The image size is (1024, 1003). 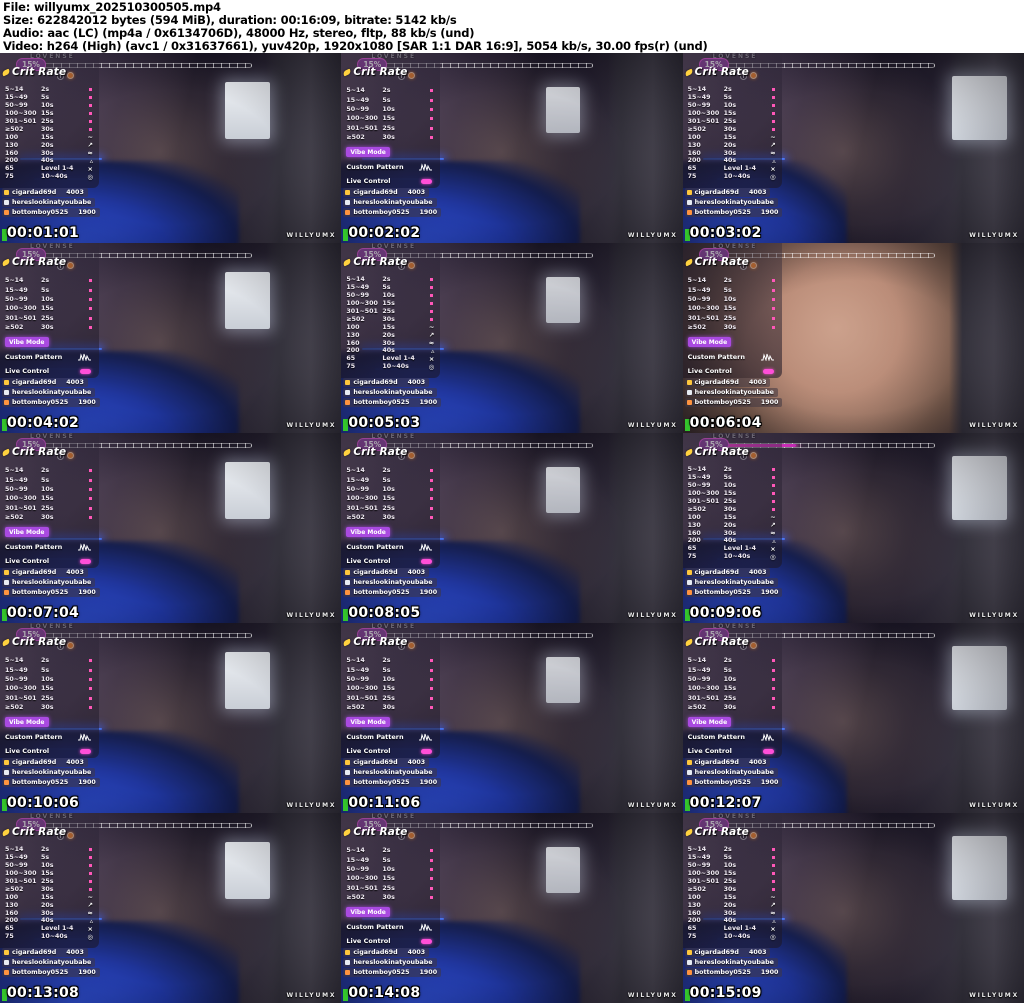 What do you see at coordinates (727, 661) in the screenshot?
I see `tip-duration: 2s` at bounding box center [727, 661].